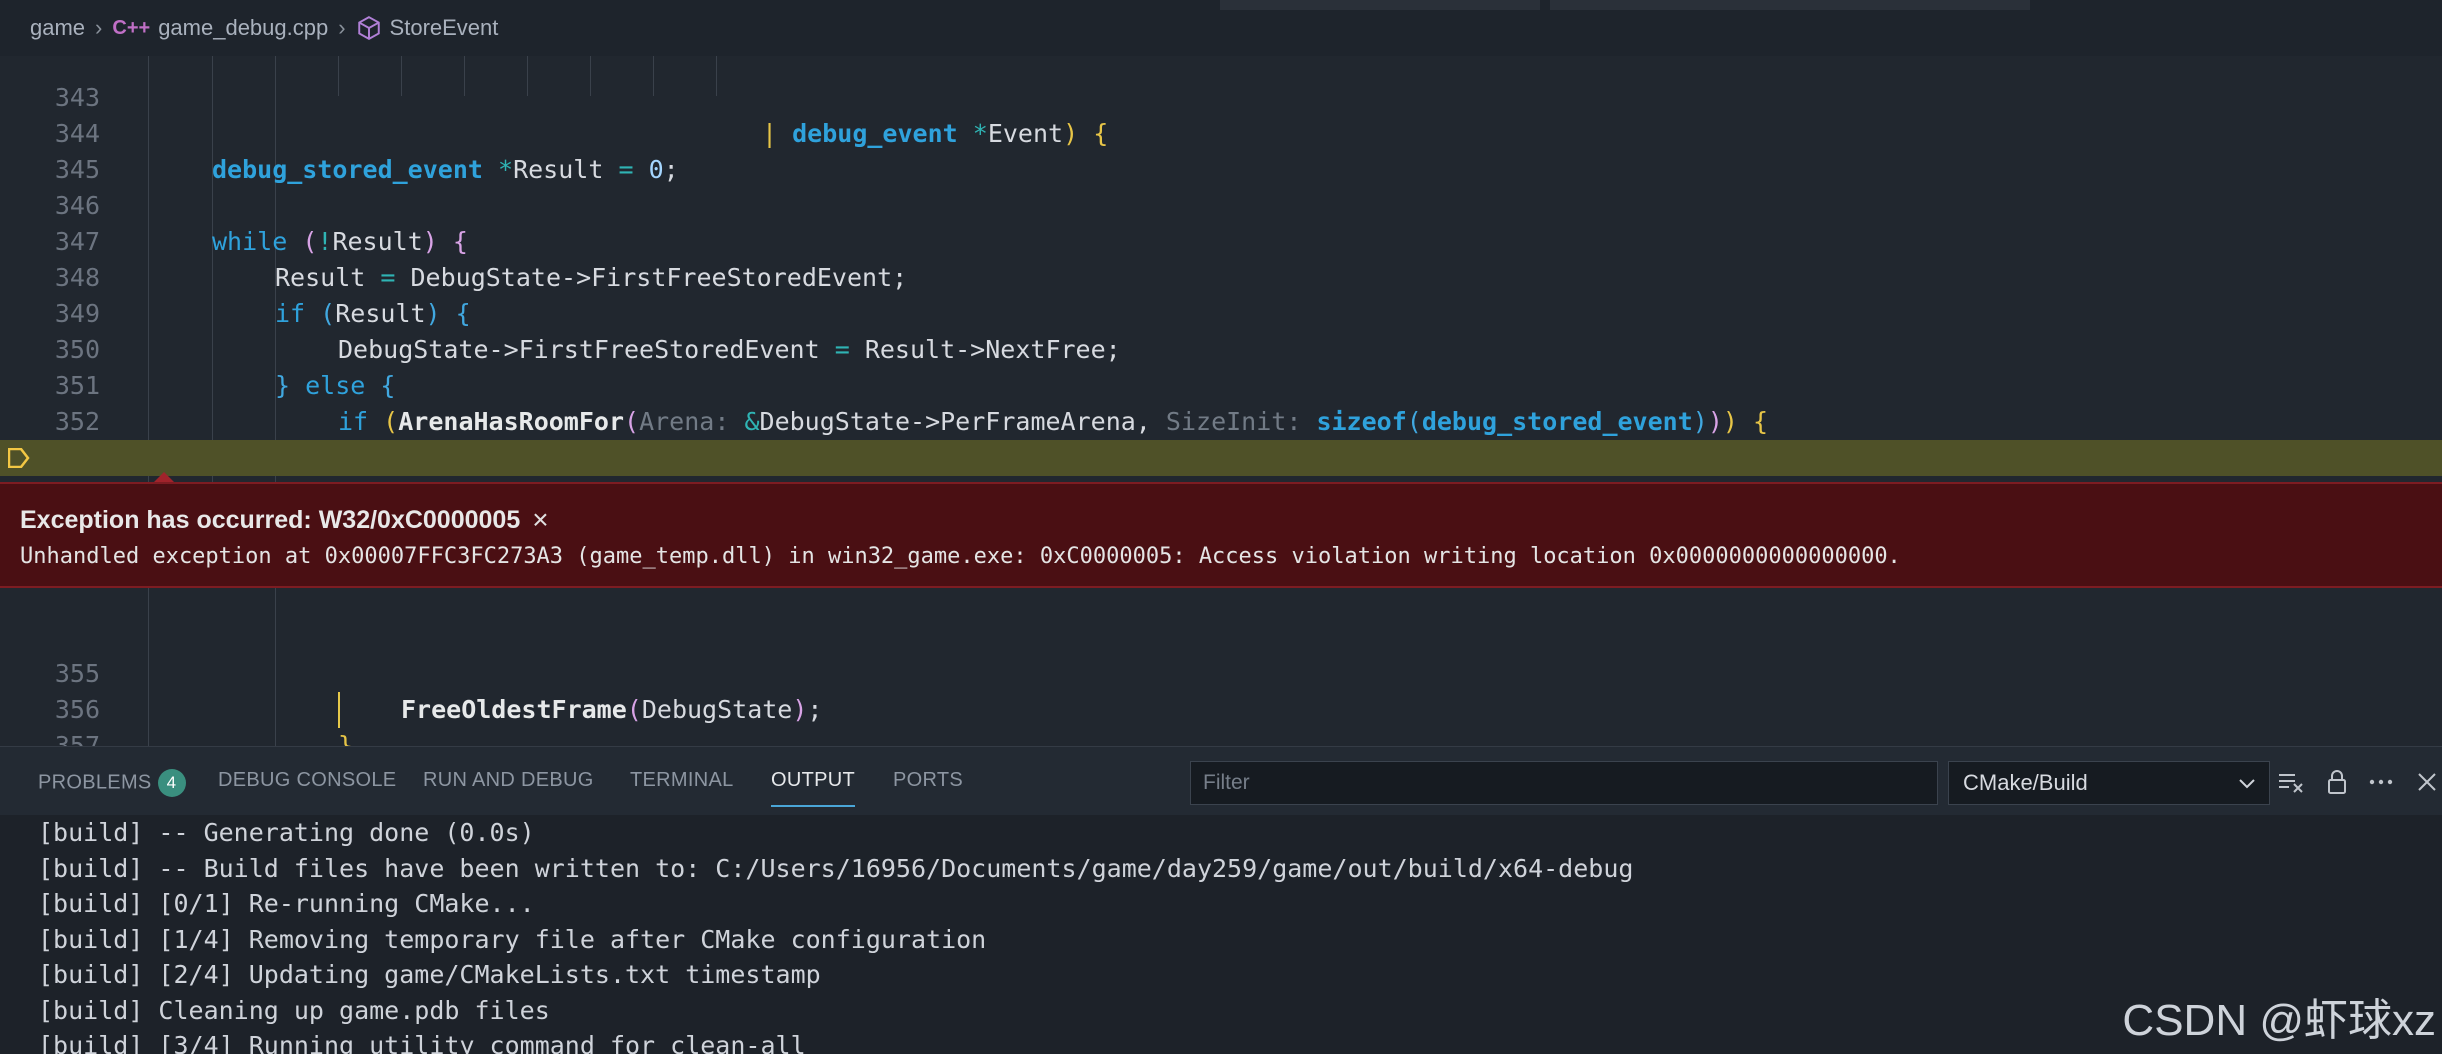  Describe the element at coordinates (171, 783) in the screenshot. I see `problems-count-badge: 4` at that location.